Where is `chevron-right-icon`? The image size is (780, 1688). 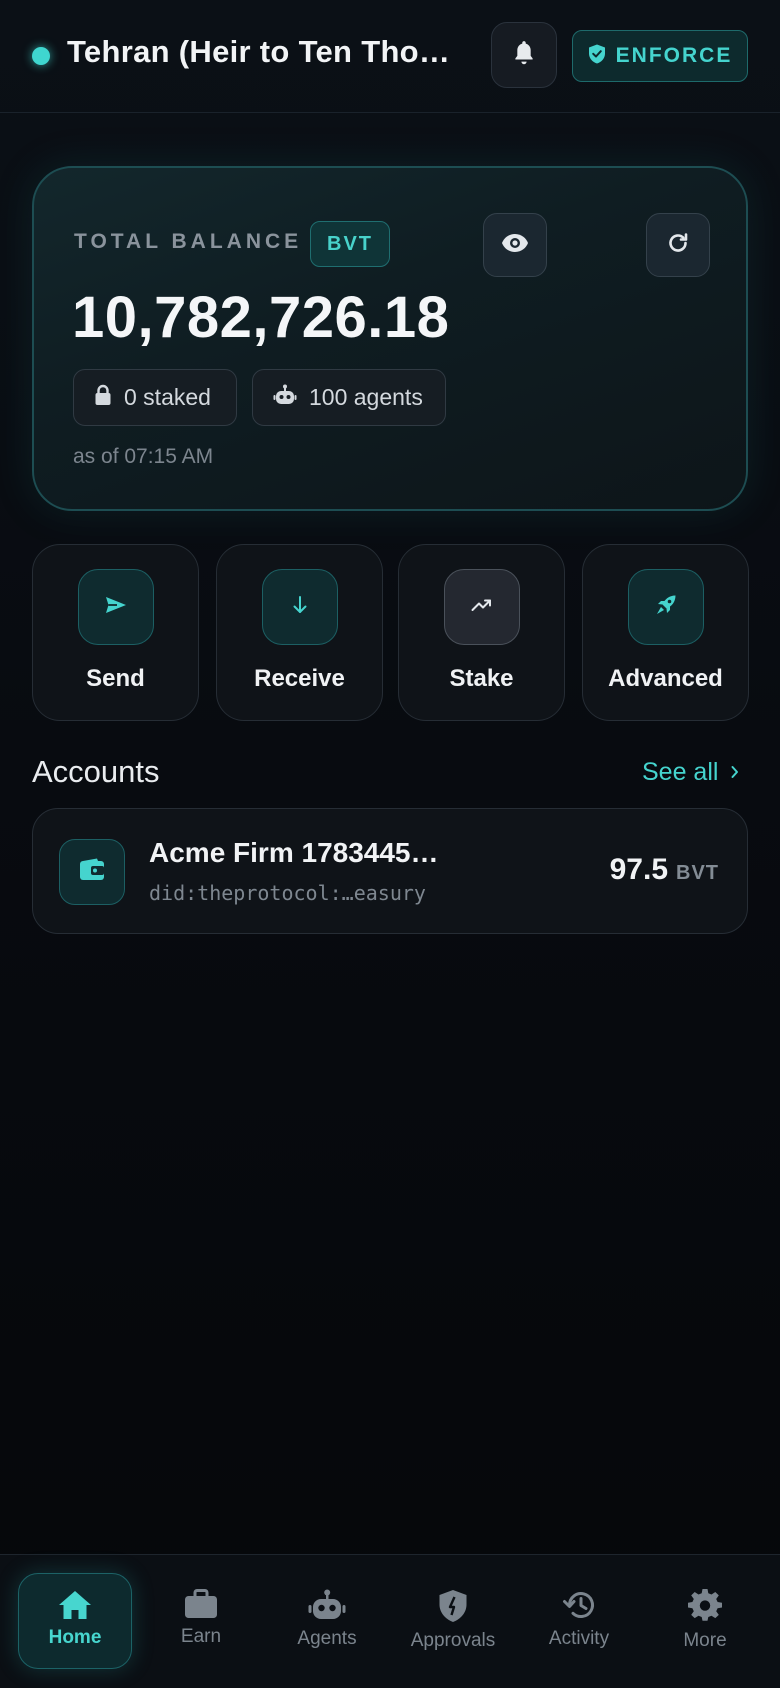 chevron-right-icon is located at coordinates (735, 772).